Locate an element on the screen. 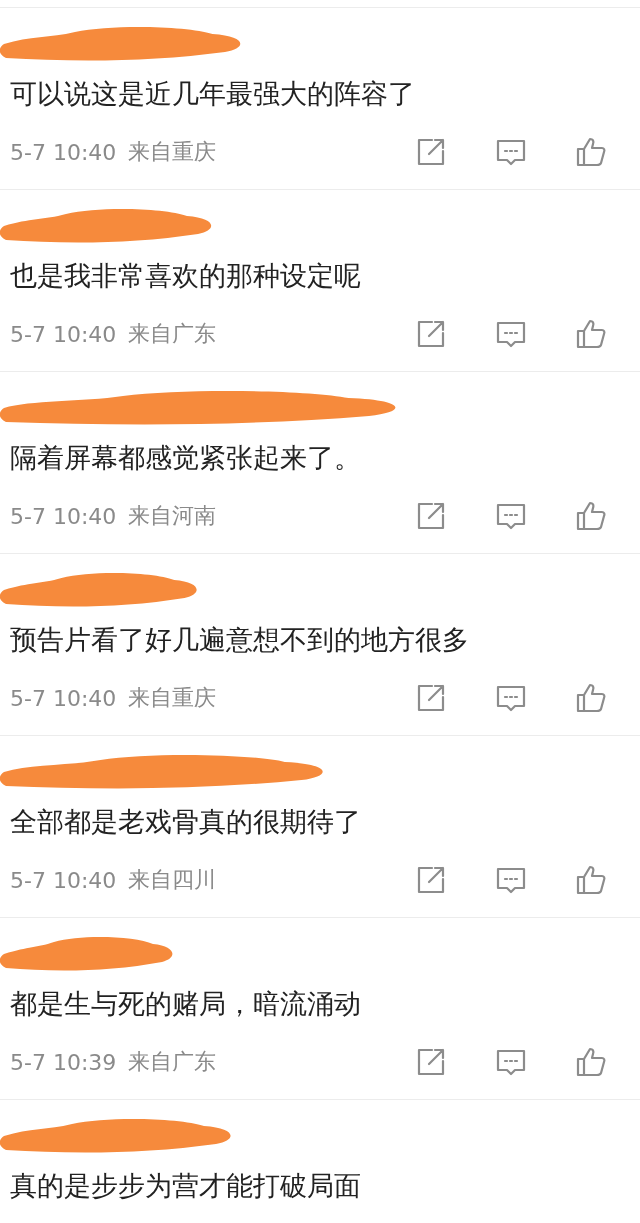 This screenshot has width=640, height=1223. comment-text: 全部都是老戏骨真的很期待了 is located at coordinates (186, 822).